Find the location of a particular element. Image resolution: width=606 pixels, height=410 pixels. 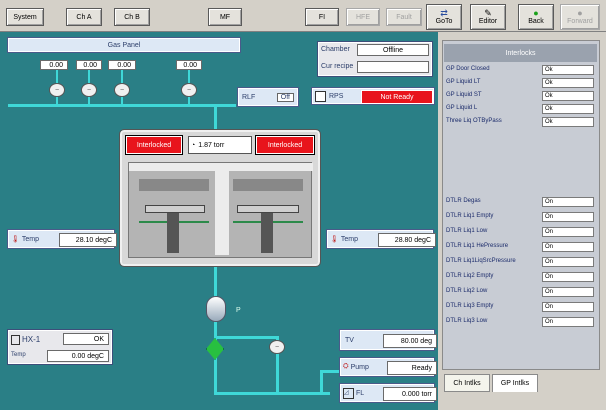

hx-1-name: HX-1 is located at coordinates (31, 340).